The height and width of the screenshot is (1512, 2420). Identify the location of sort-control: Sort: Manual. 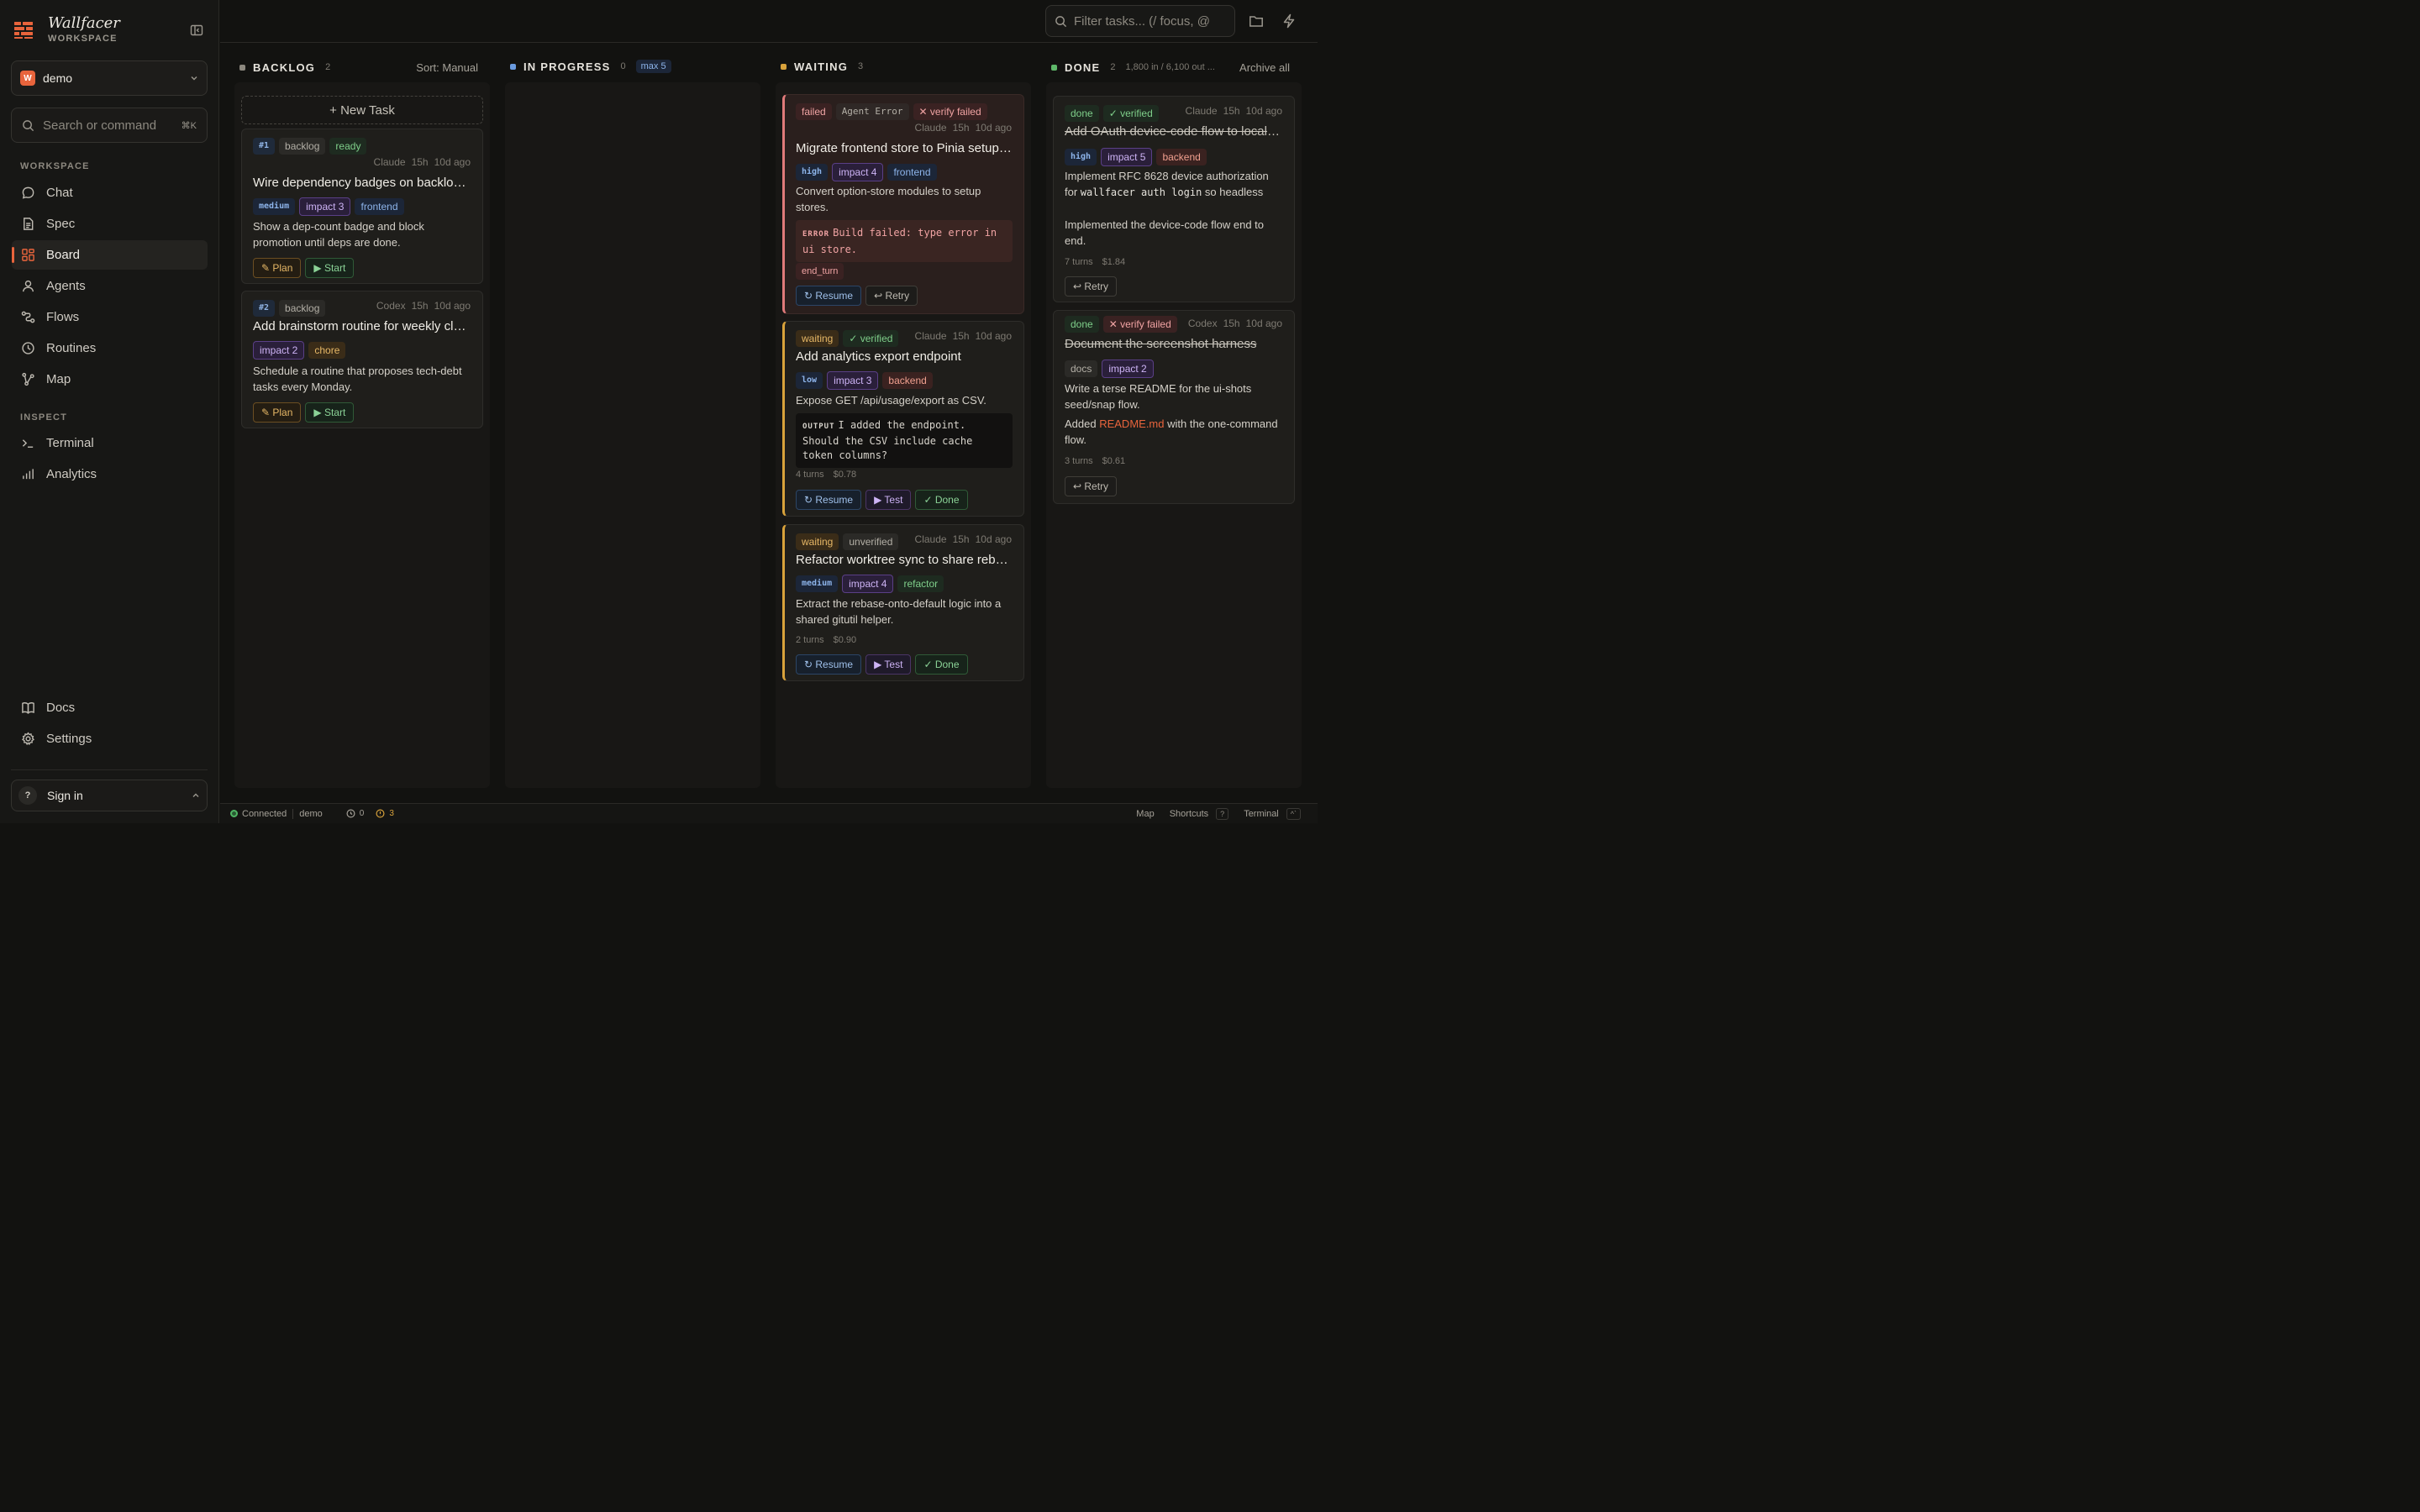
(447, 67).